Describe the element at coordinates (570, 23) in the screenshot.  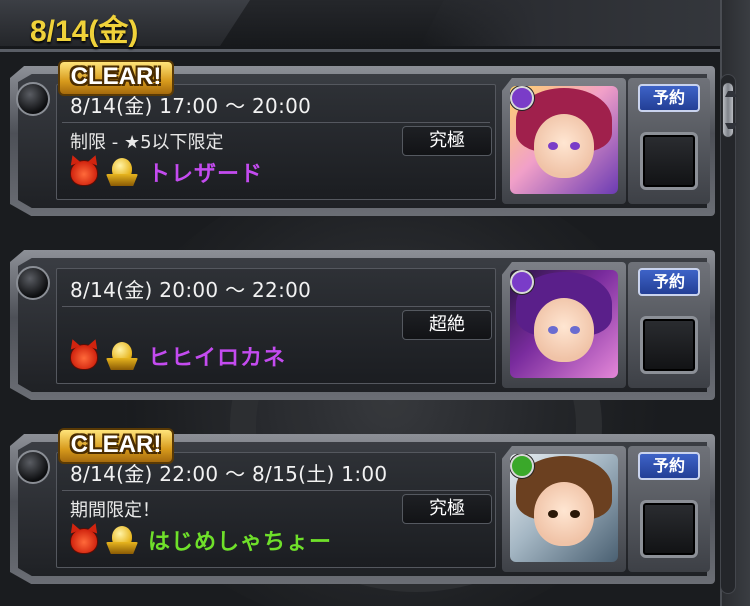
I see `header-decoration` at that location.